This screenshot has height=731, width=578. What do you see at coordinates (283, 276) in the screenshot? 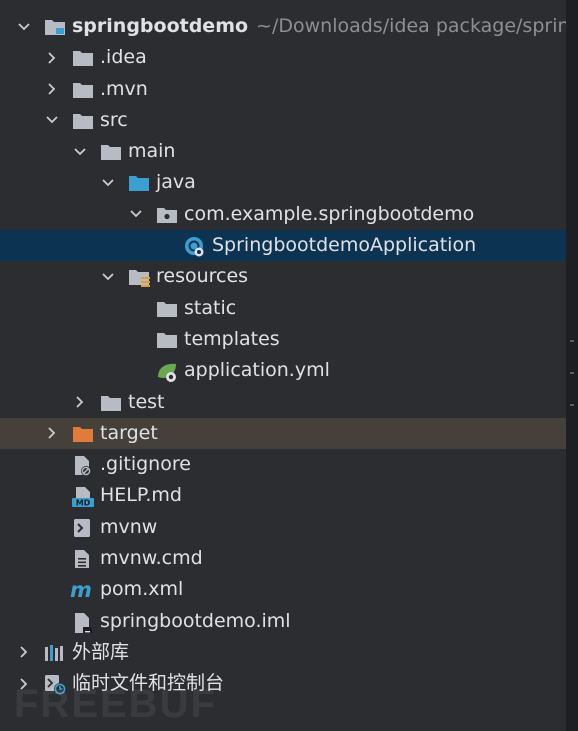
I see `tree-row-resources: resources` at bounding box center [283, 276].